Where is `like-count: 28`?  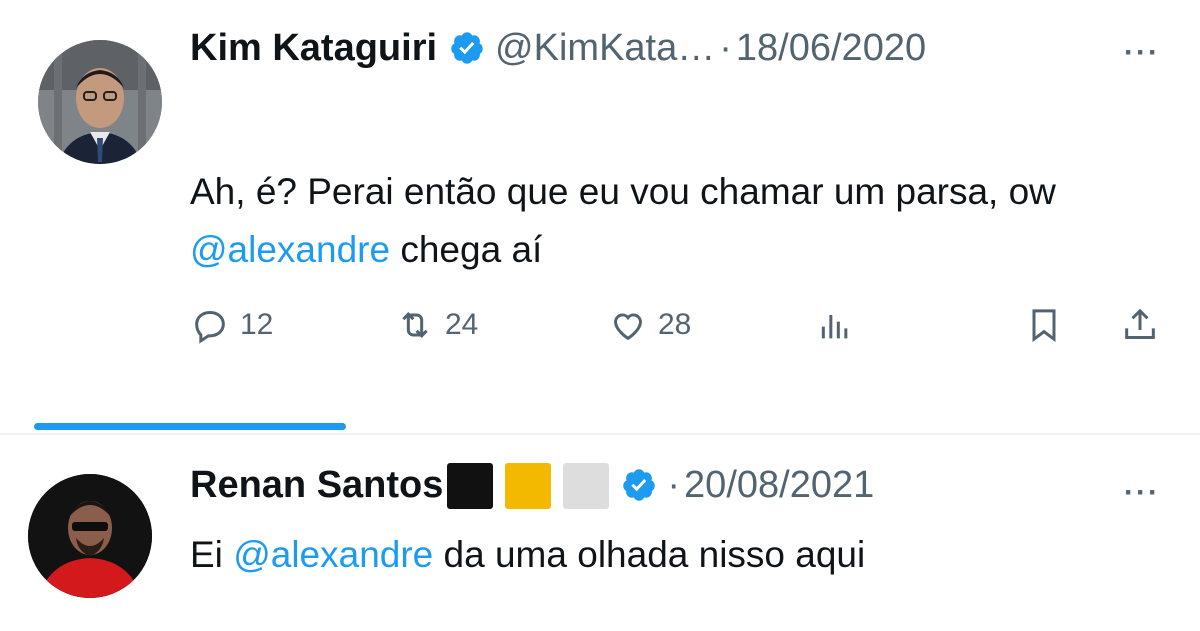 like-count: 28 is located at coordinates (675, 324).